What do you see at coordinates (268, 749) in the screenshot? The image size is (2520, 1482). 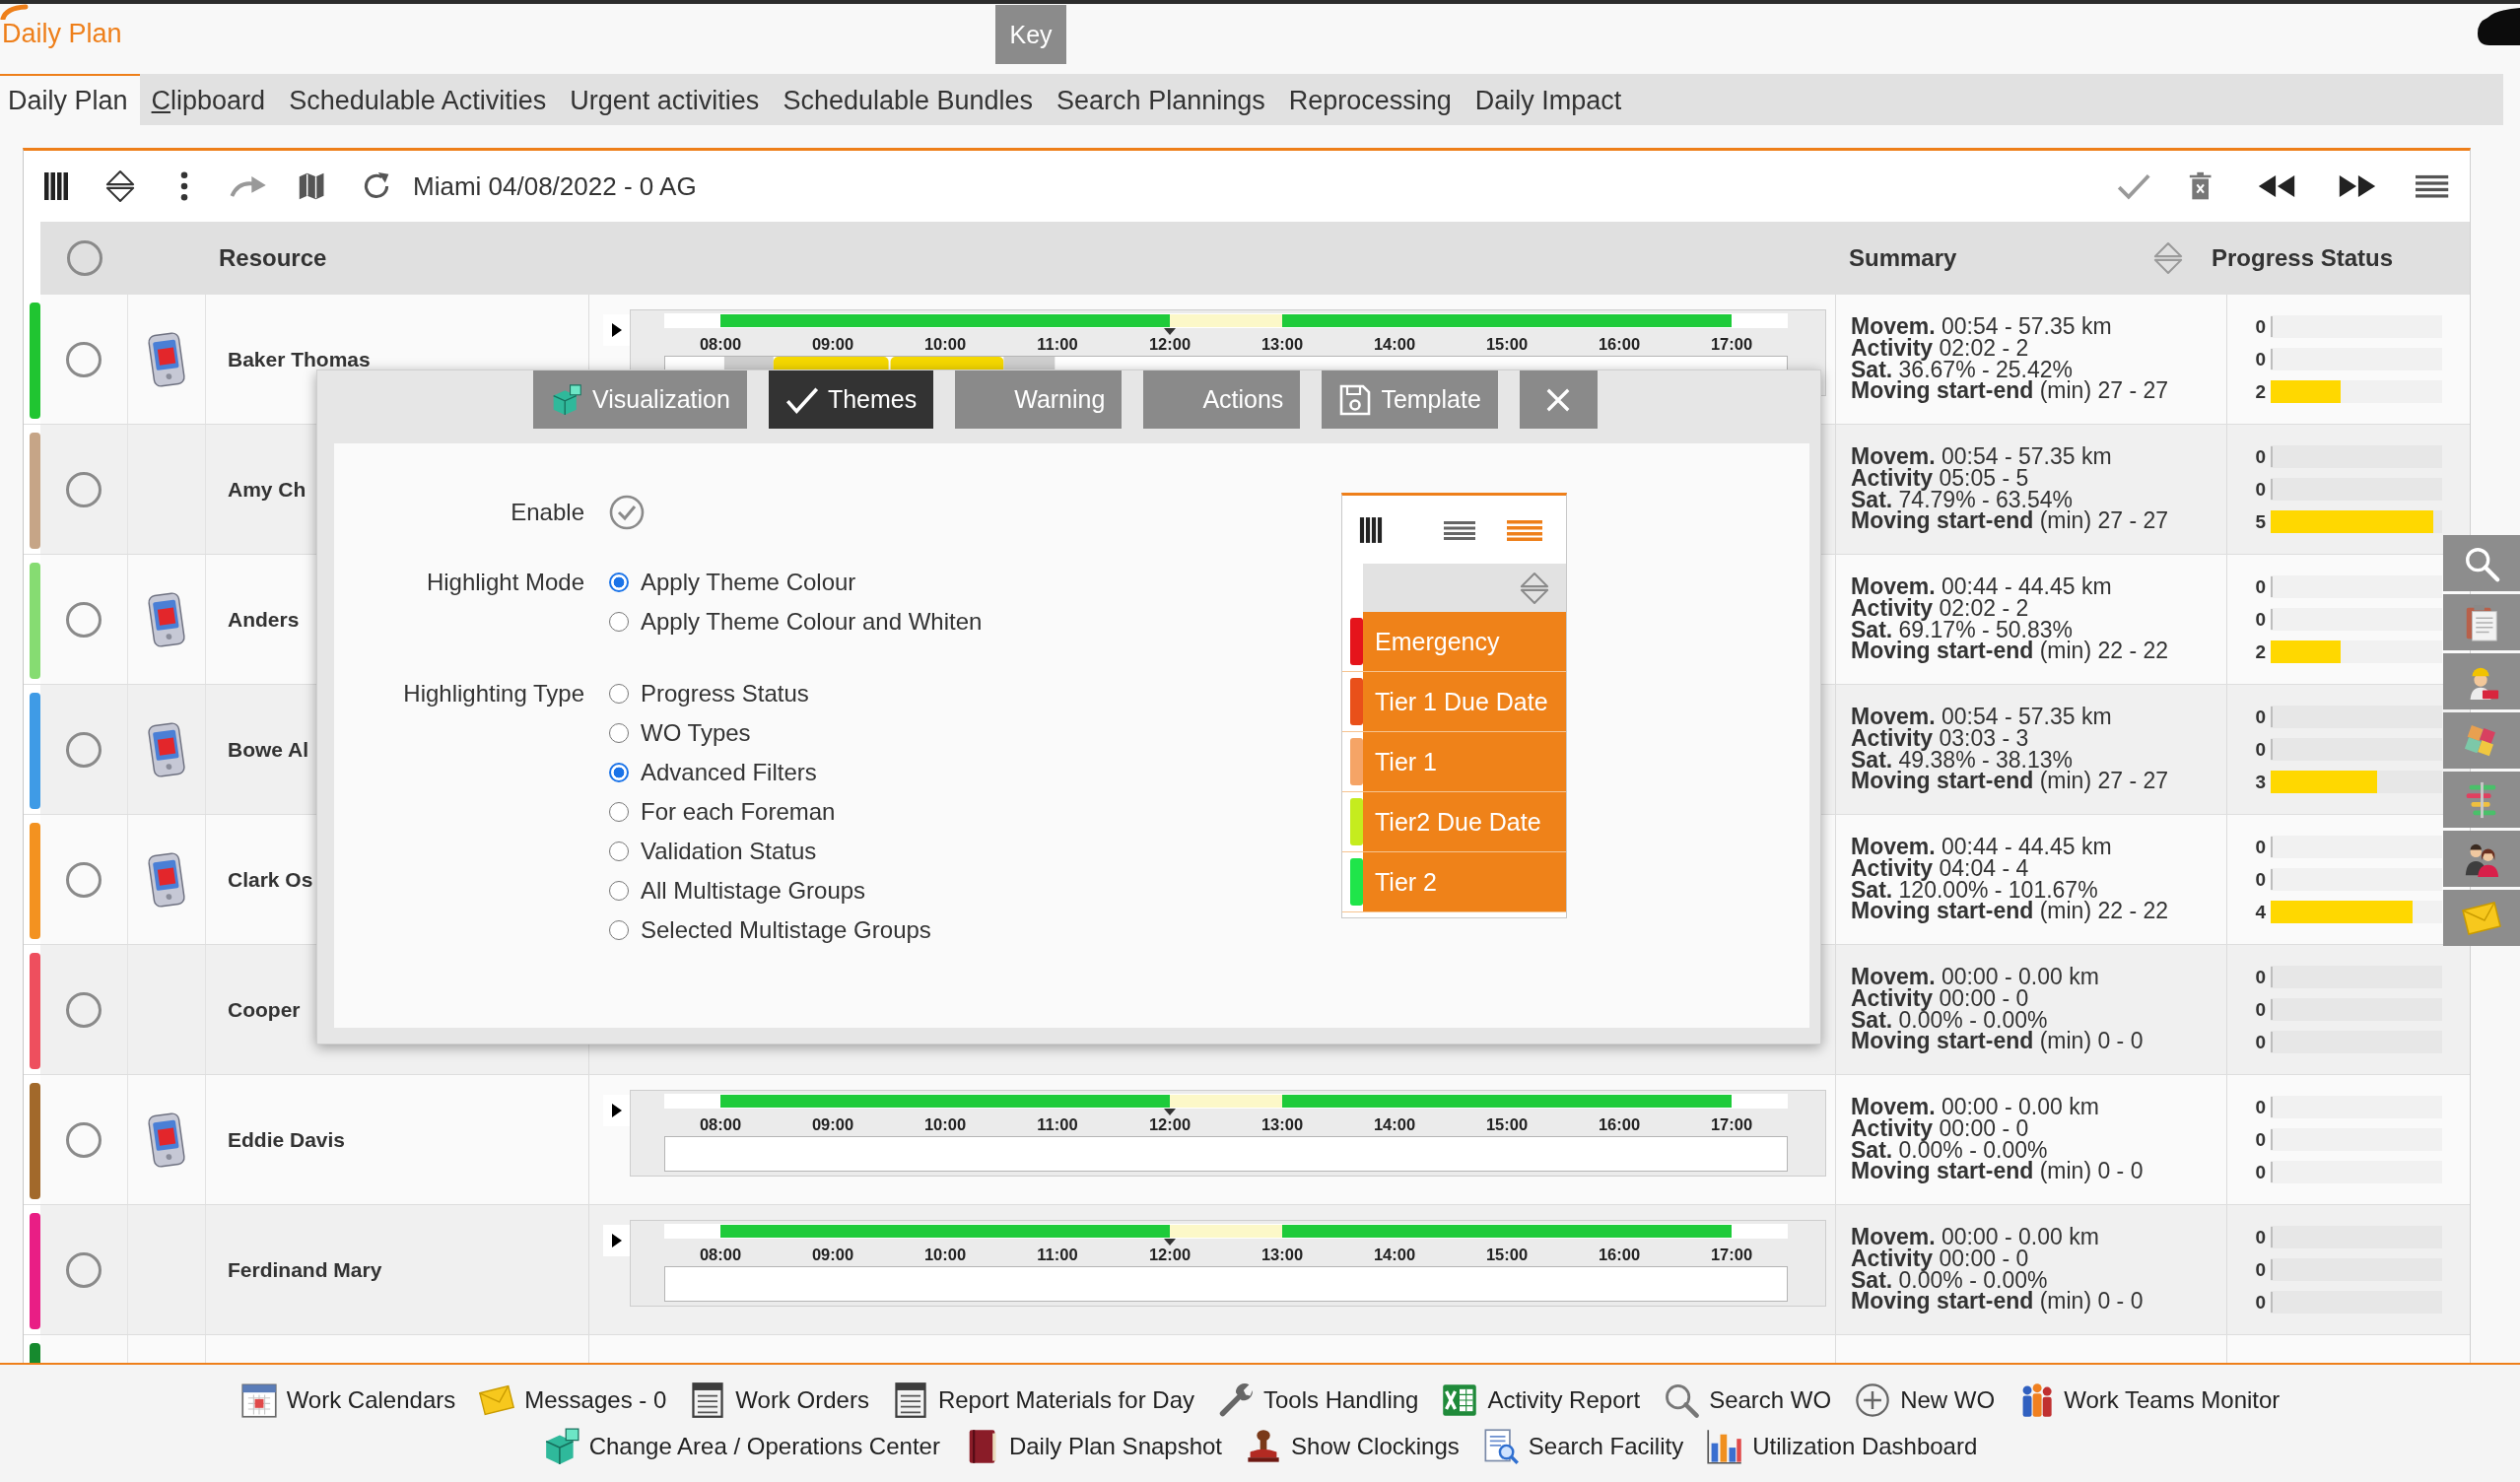 I see `resource-name: Bowe Al` at bounding box center [268, 749].